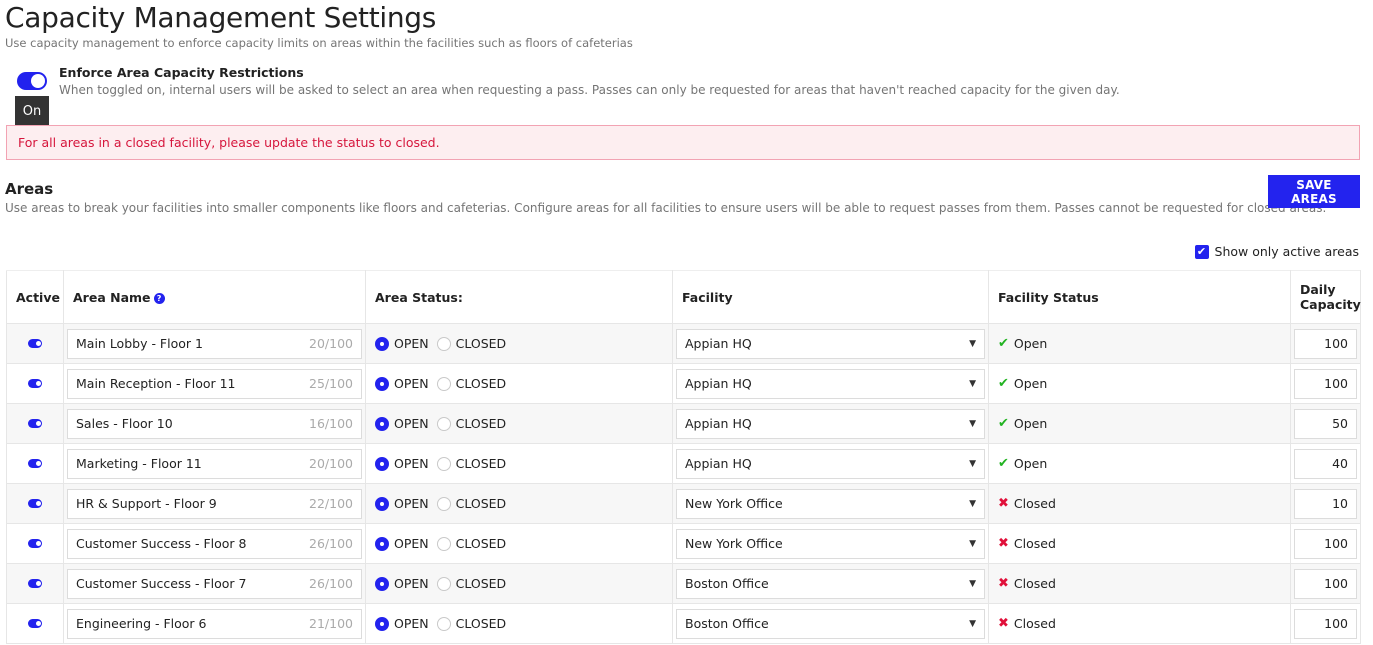  I want to click on area-name-cell: HR & Support - Floor 9 22/100, so click(214, 503).